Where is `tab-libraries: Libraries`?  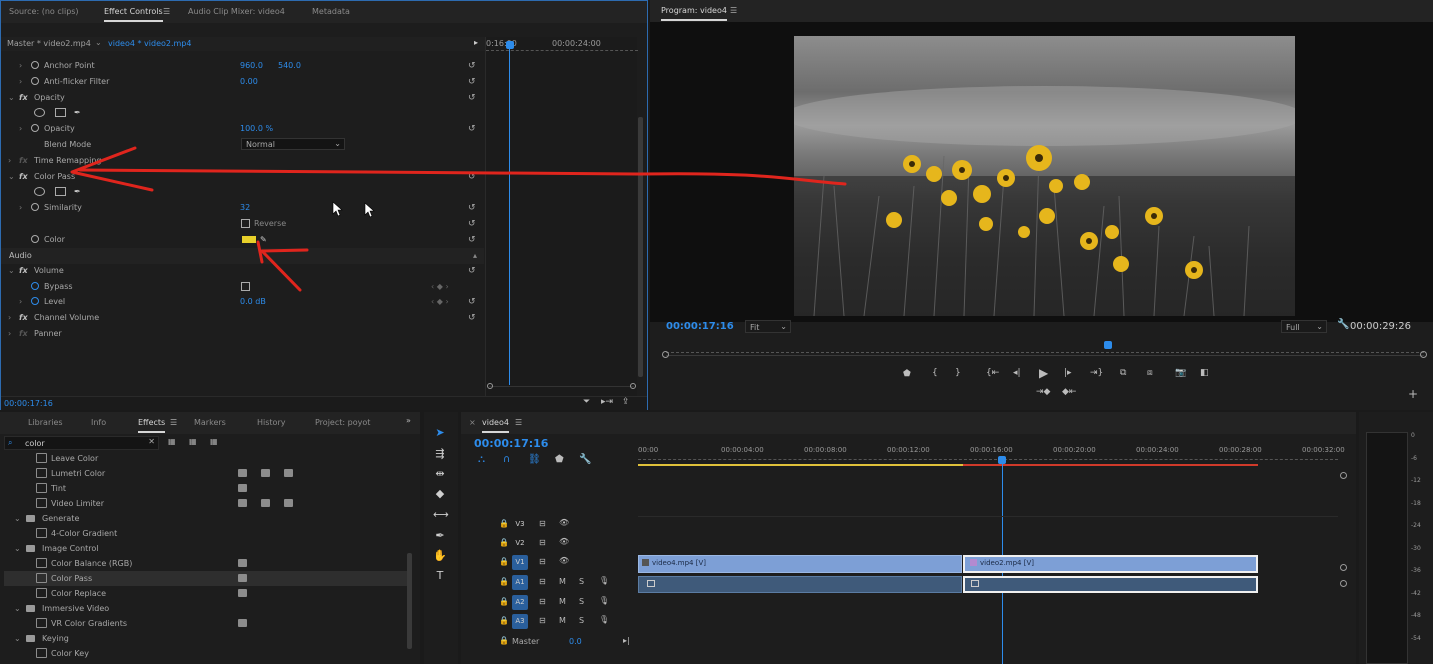
tab-libraries: Libraries is located at coordinates (45, 422).